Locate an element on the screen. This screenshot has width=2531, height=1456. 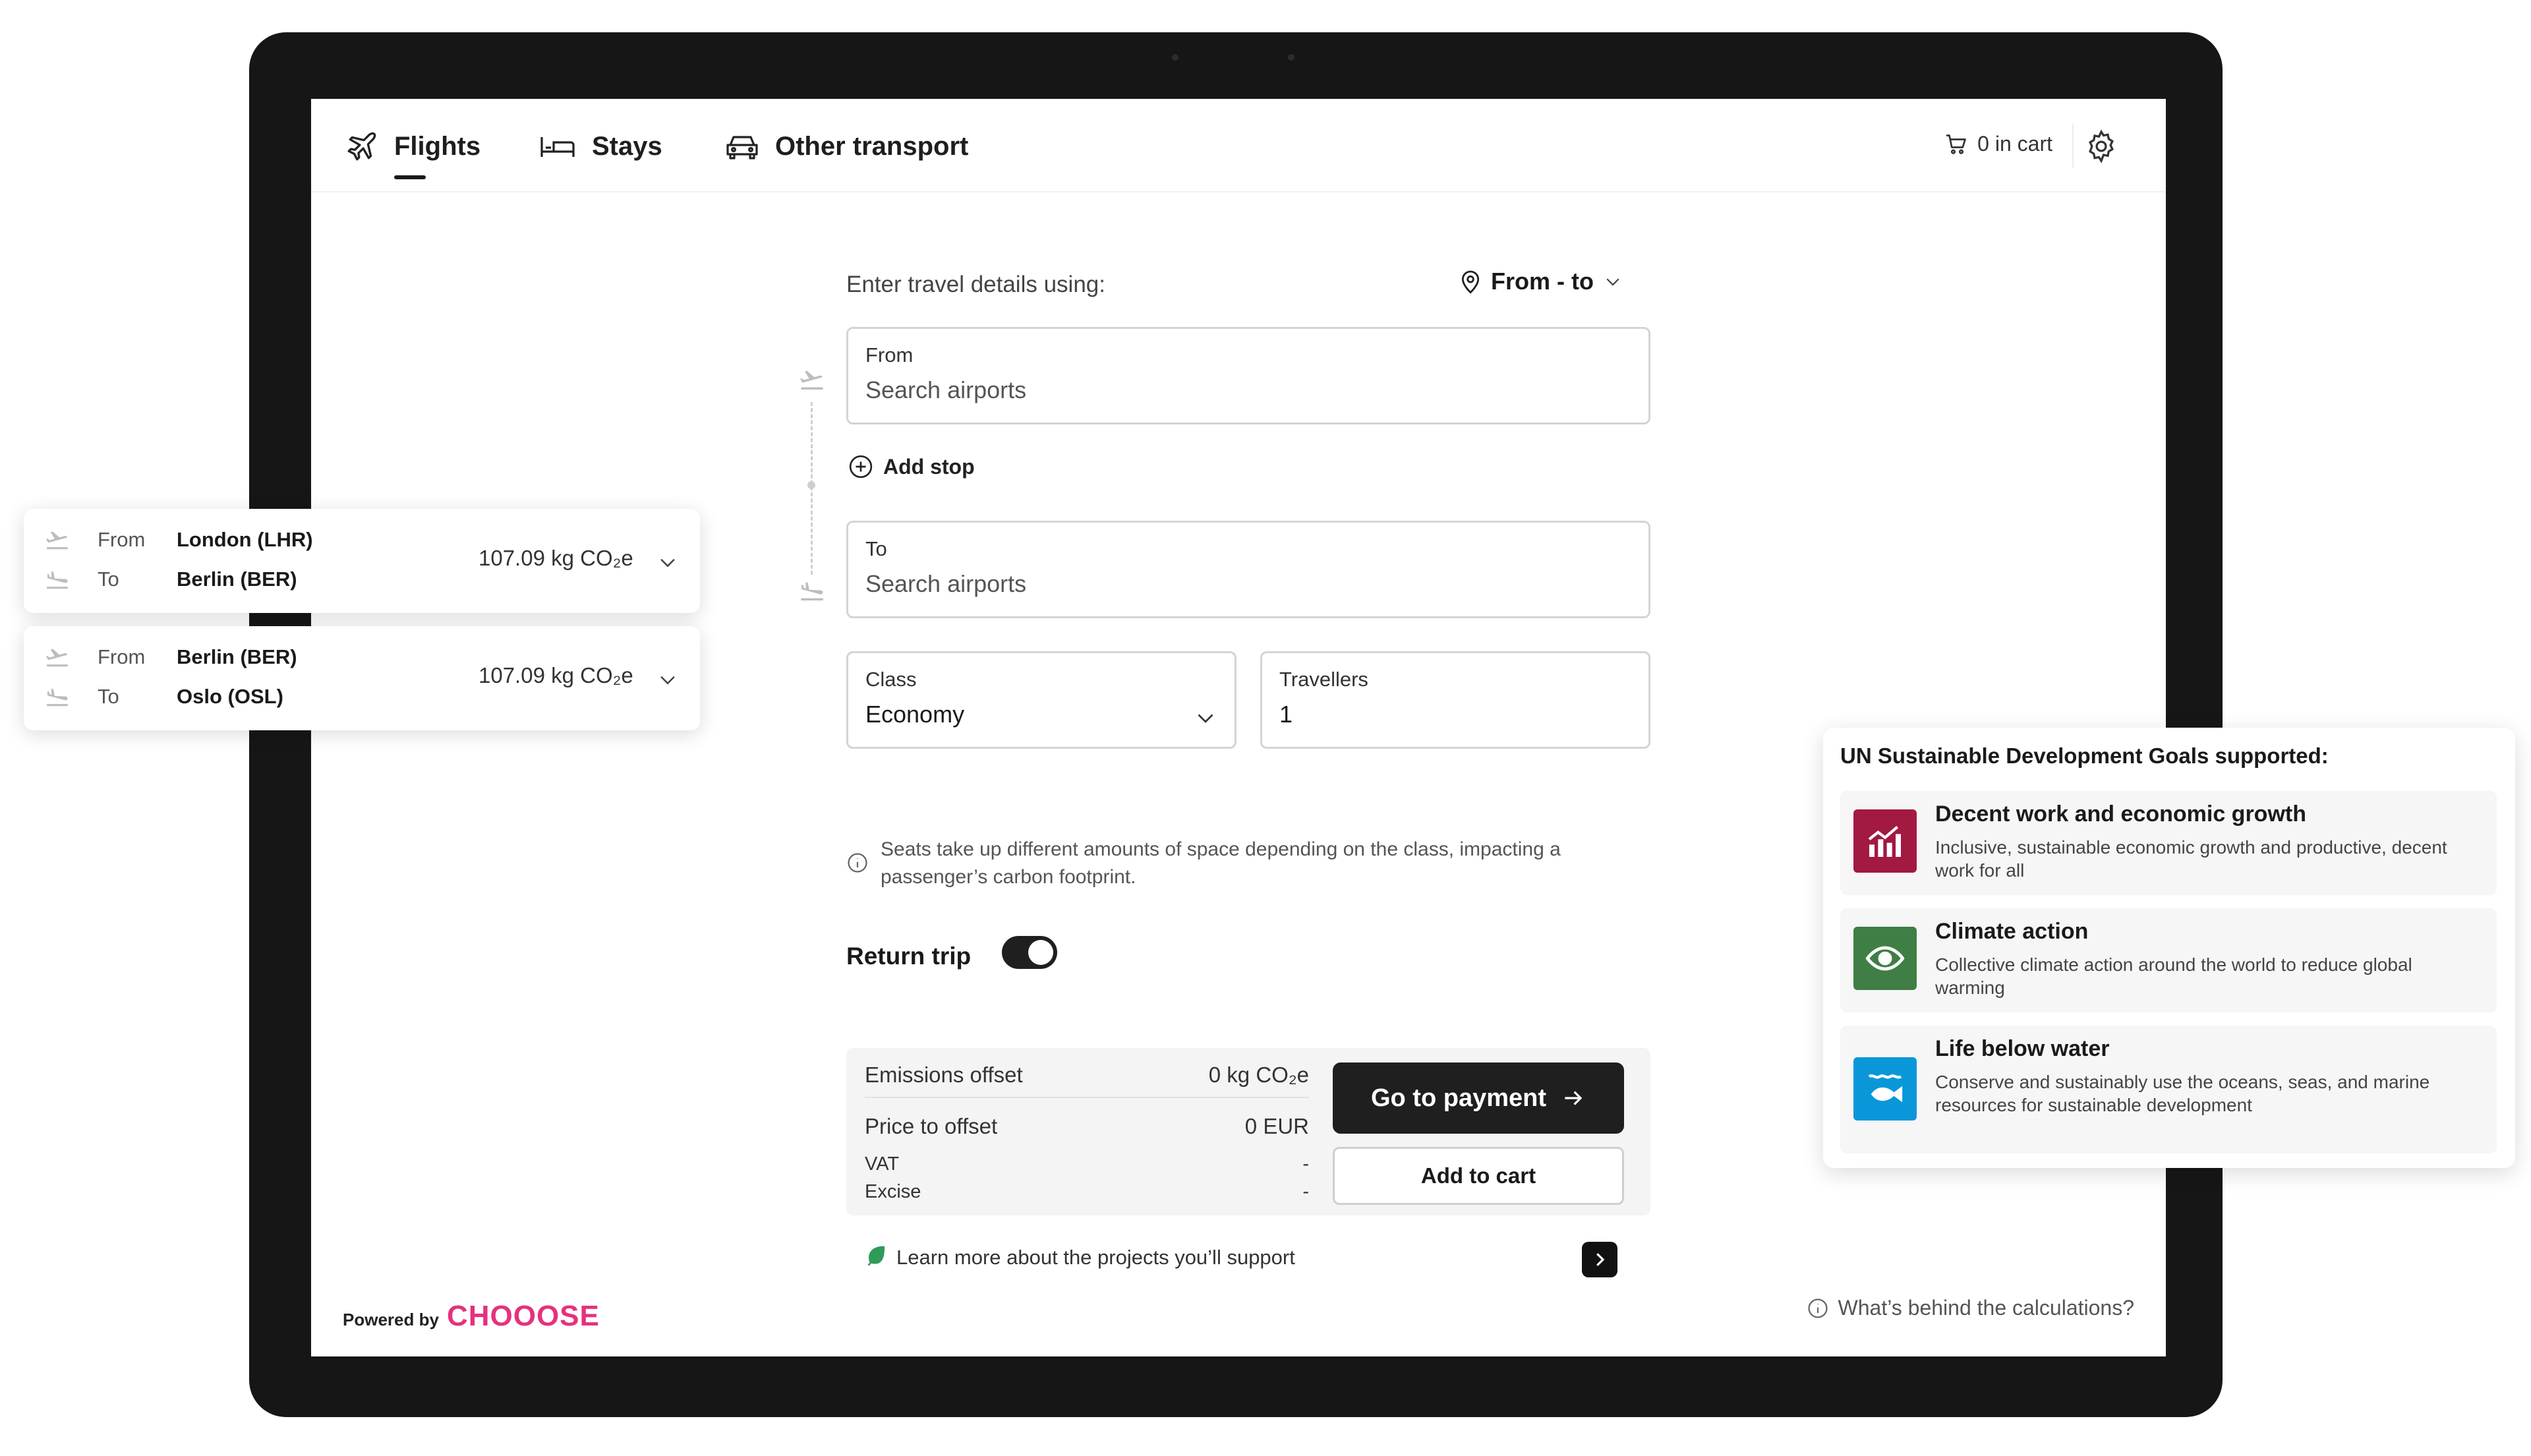
cart-icon is located at coordinates (1956, 144).